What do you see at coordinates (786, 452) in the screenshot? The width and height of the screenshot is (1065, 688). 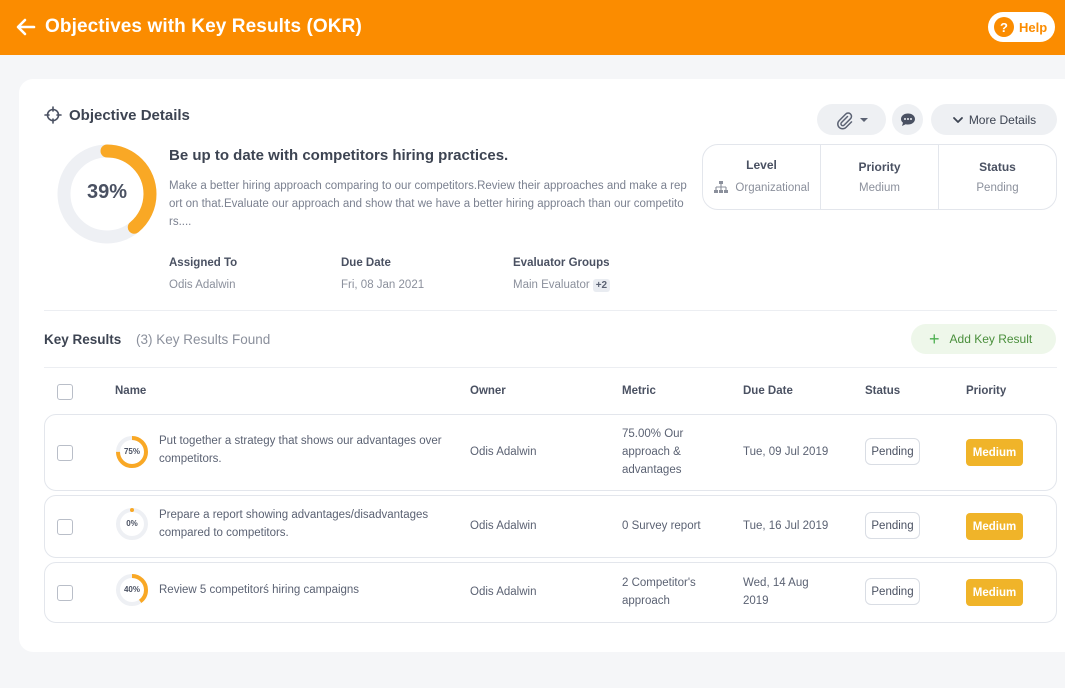 I see `row-due-date: Tue, 09 Jul 2019` at bounding box center [786, 452].